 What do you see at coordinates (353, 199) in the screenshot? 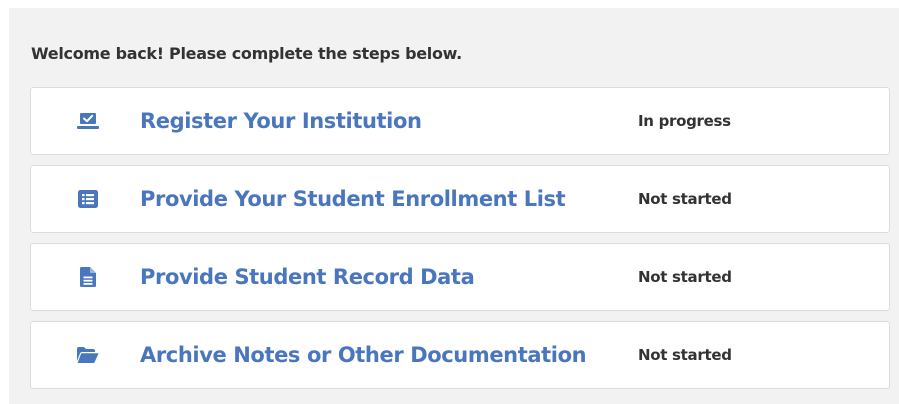
I see `step-title-enrollment-list: Provide Your Student Enrollment List` at bounding box center [353, 199].